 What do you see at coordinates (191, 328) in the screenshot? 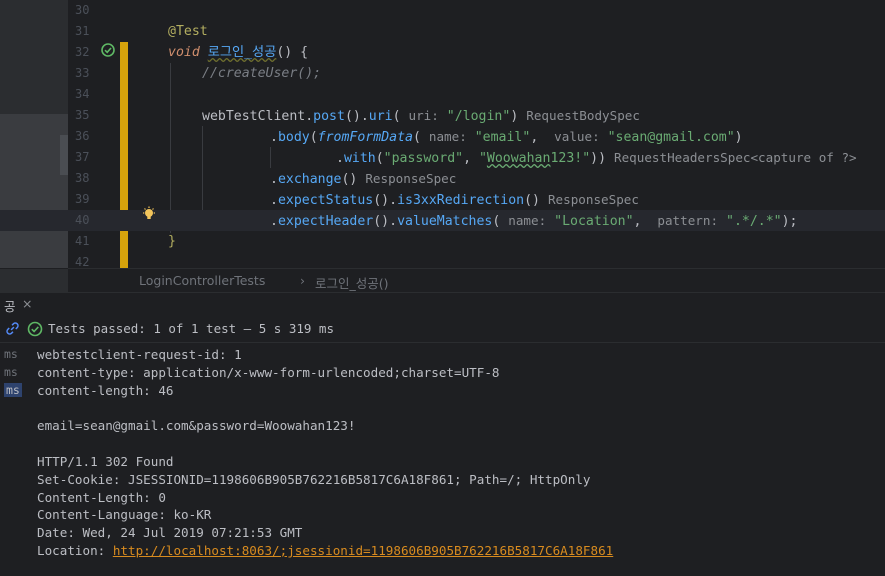
I see `test-status-text: Tests passed: 1 of 1 test – 5 s 319 ms` at bounding box center [191, 328].